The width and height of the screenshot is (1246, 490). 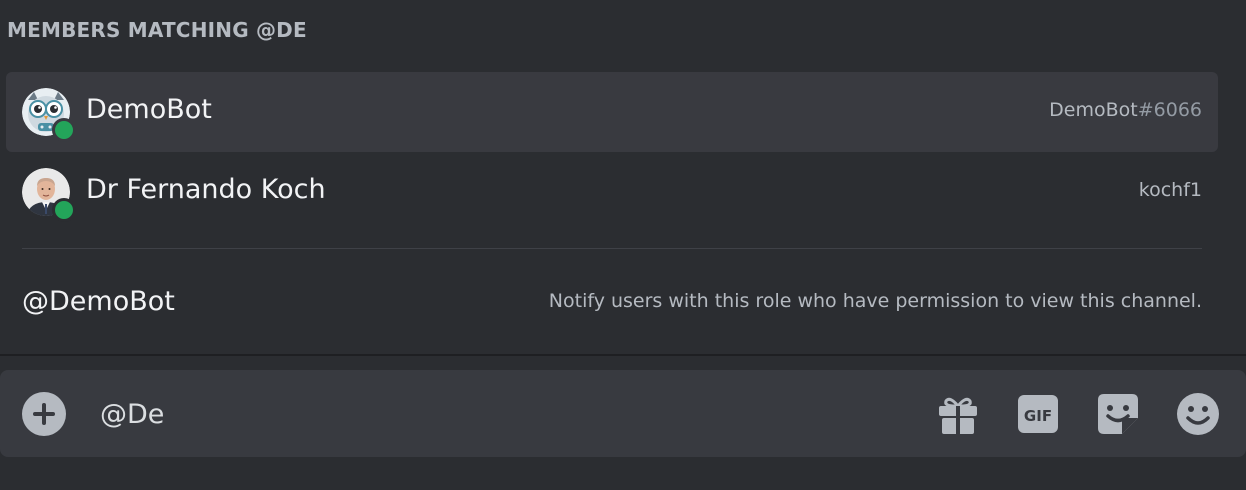 I want to click on role-name: @DemoBot, so click(x=98, y=301).